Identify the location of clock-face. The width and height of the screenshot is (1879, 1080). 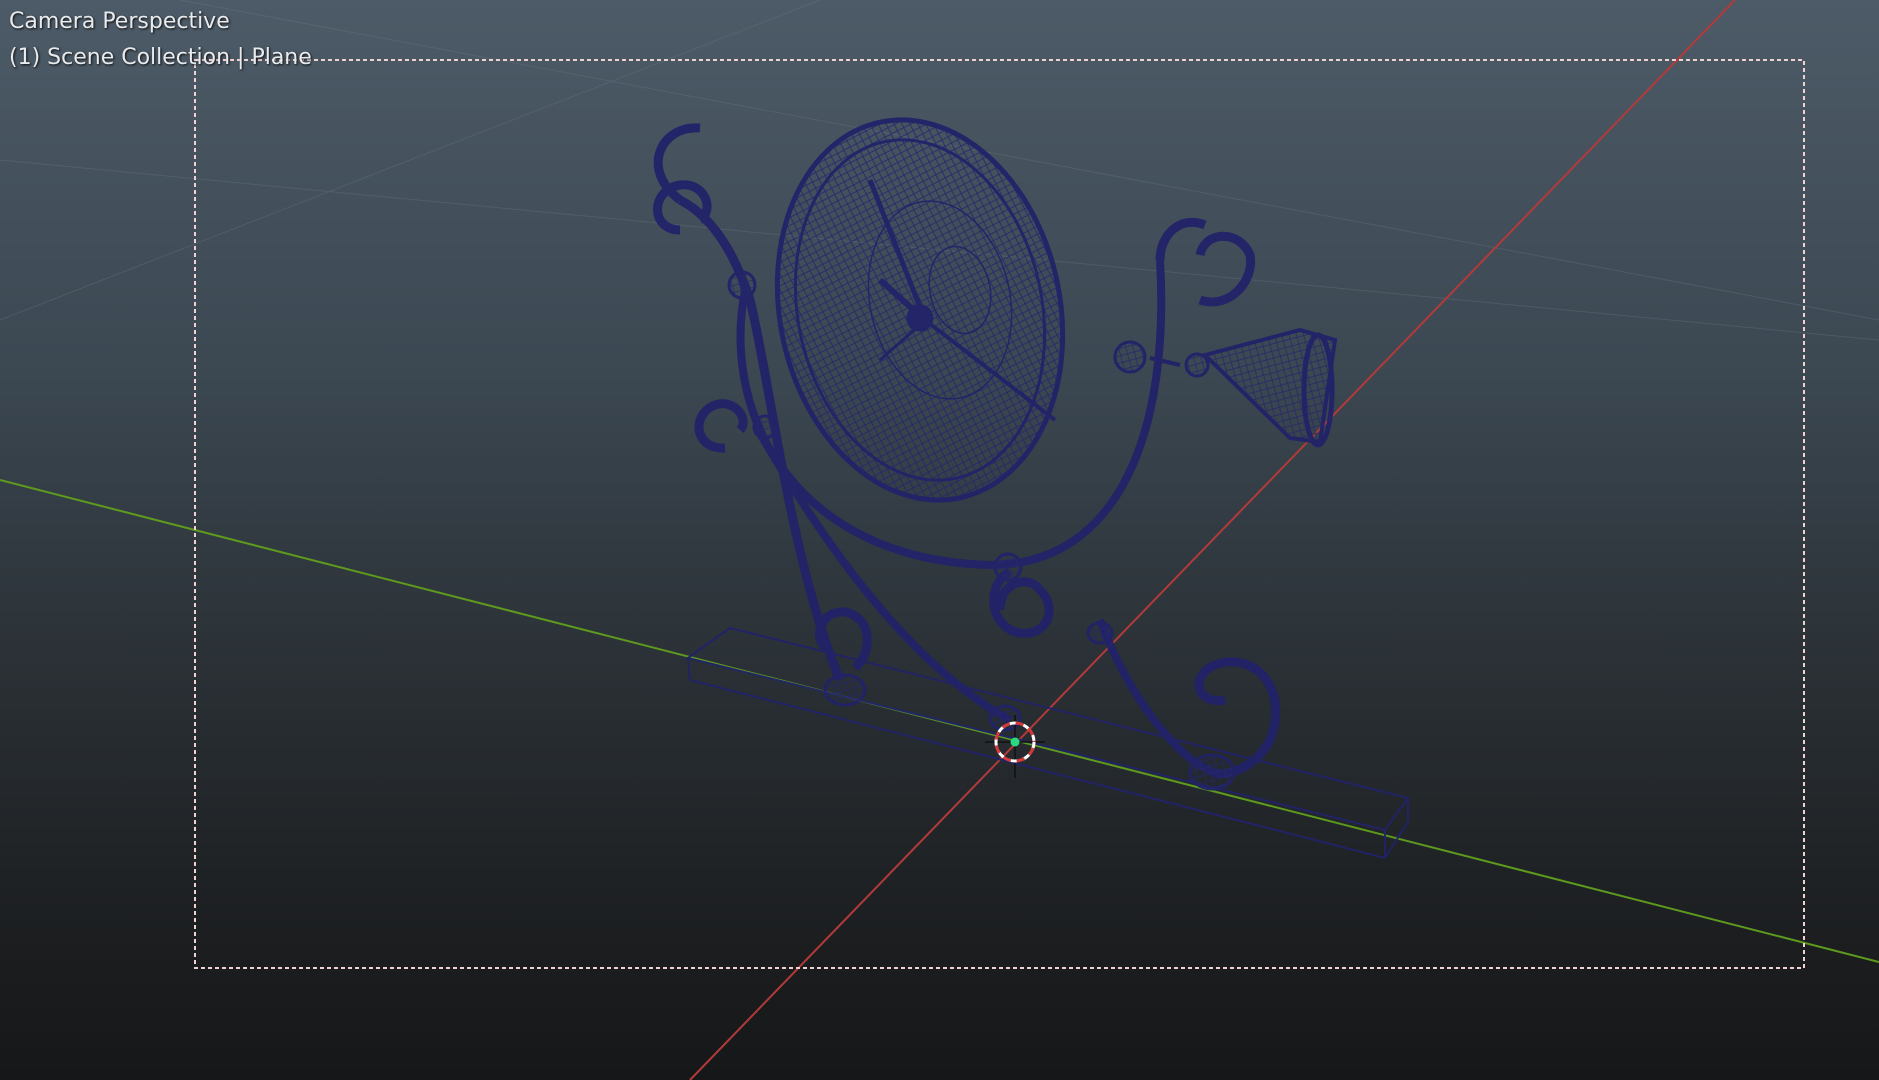
(920, 310).